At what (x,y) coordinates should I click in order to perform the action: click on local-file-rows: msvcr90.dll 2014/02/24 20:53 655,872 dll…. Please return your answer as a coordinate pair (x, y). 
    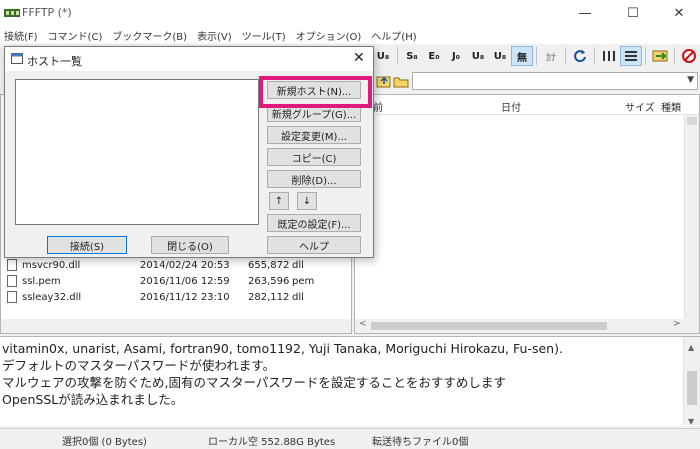
    Looking at the image, I should click on (176, 281).